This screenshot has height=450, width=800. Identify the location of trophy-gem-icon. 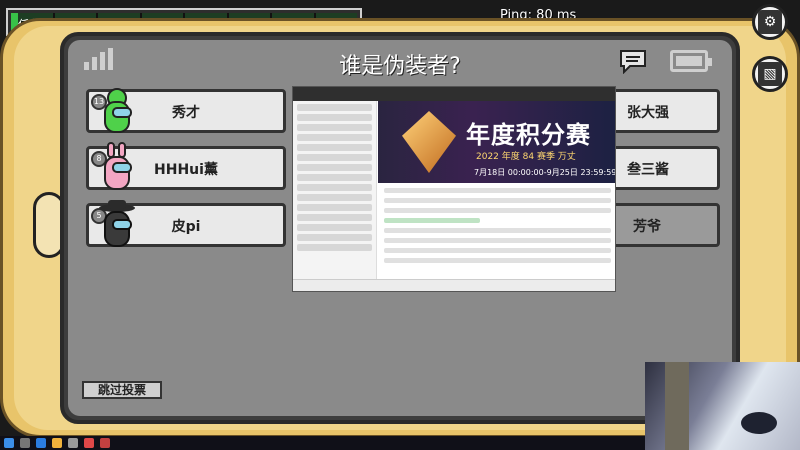
(429, 142).